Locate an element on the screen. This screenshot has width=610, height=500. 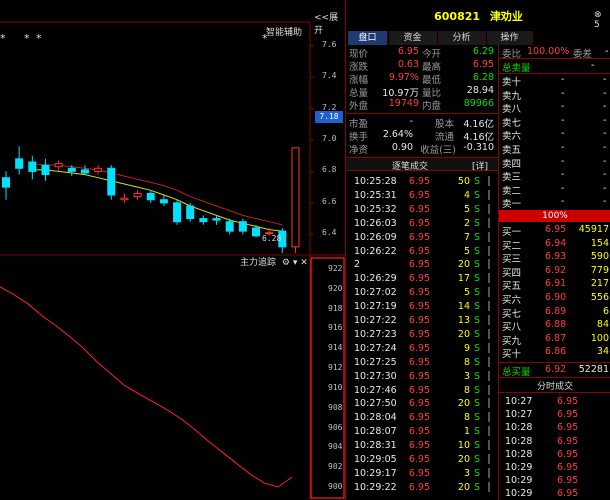
trade-volume: 1 is located at coordinates (466, 432).